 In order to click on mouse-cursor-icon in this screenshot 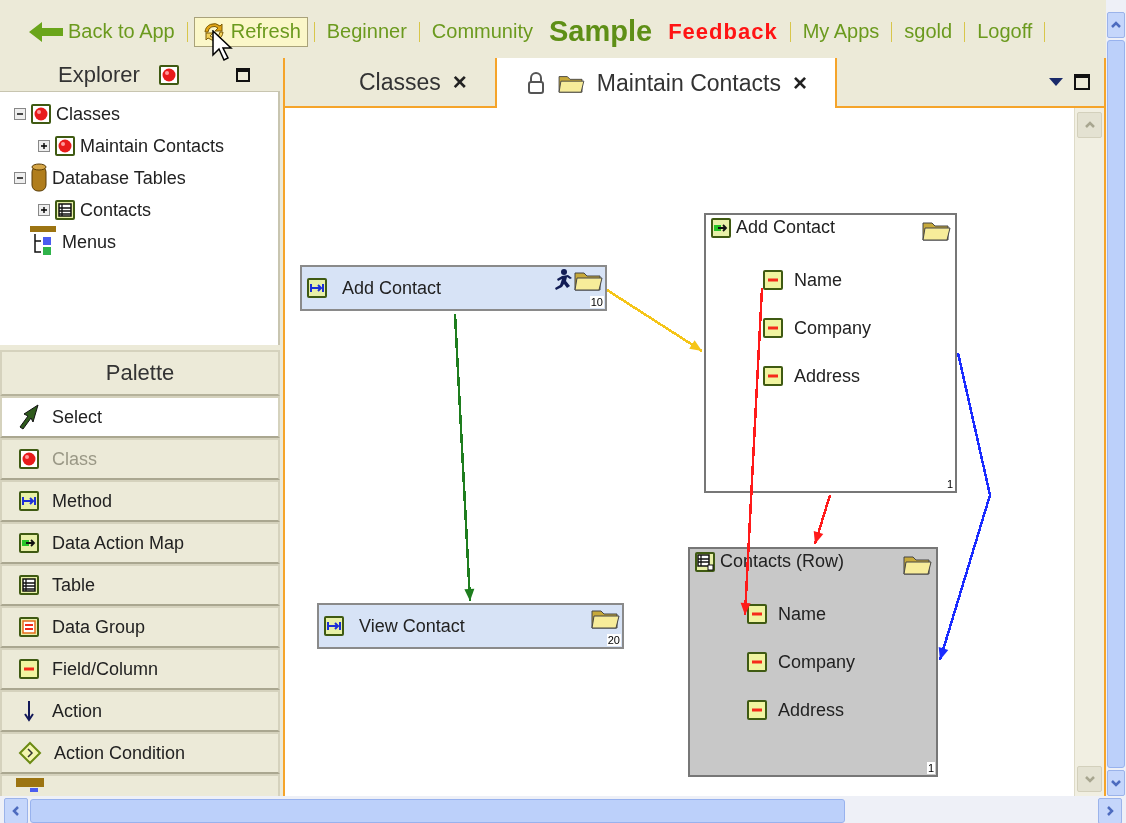, I will do `click(223, 46)`.